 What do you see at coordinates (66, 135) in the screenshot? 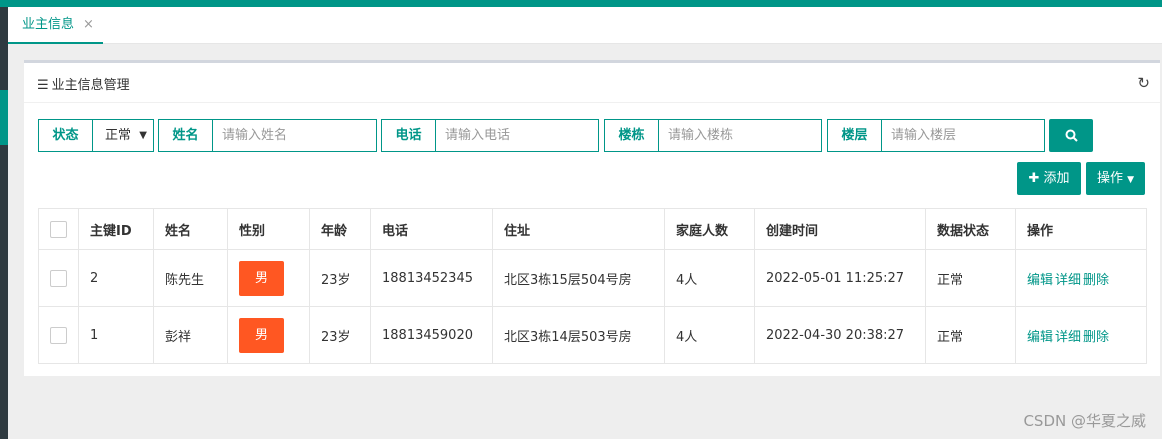
I see `status-label: 状态` at bounding box center [66, 135].